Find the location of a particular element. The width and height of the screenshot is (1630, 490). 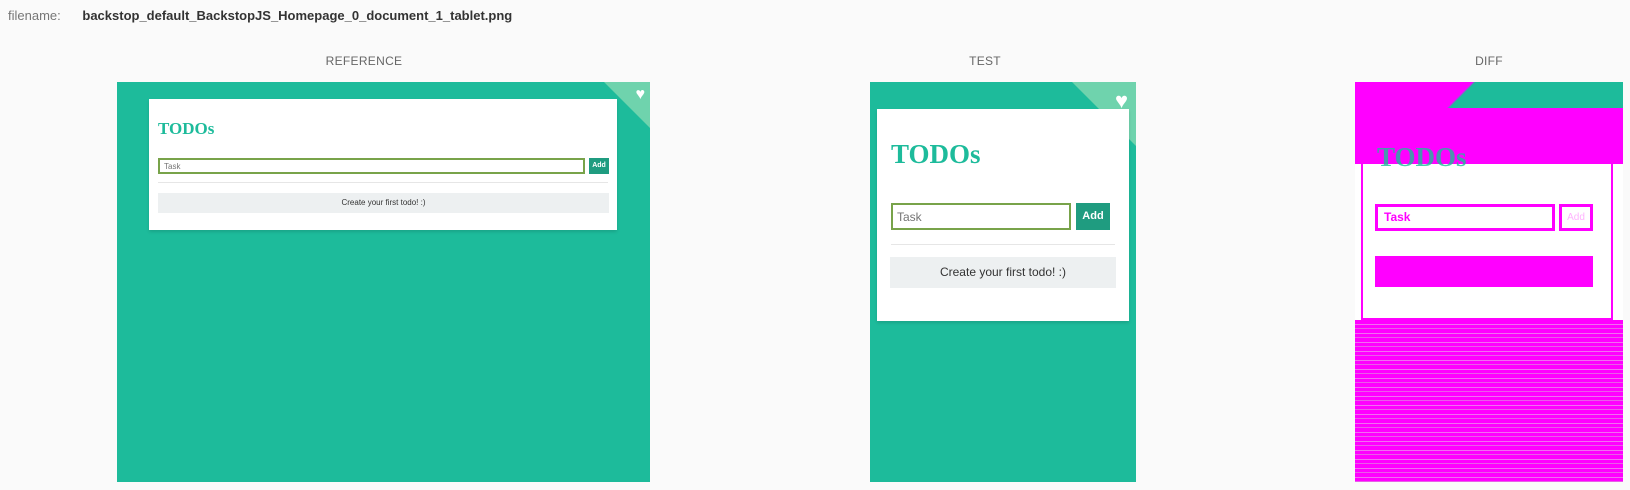

diff-input: Task is located at coordinates (1465, 217).